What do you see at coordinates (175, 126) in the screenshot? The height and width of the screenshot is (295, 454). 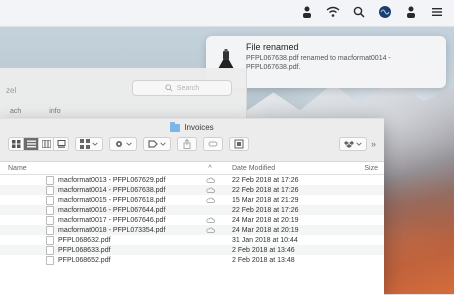 I see `folder-icon` at bounding box center [175, 126].